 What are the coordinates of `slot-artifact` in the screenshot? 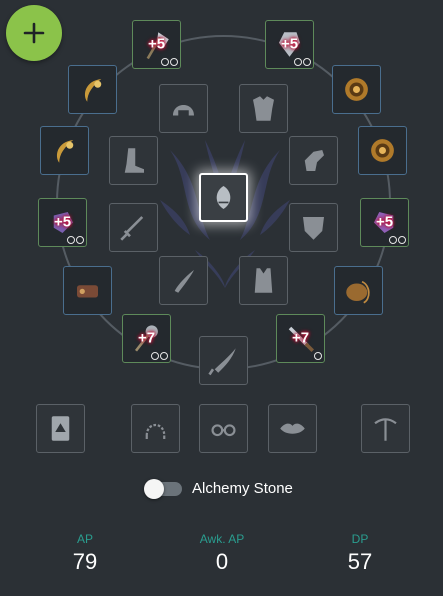 It's located at (60, 428).